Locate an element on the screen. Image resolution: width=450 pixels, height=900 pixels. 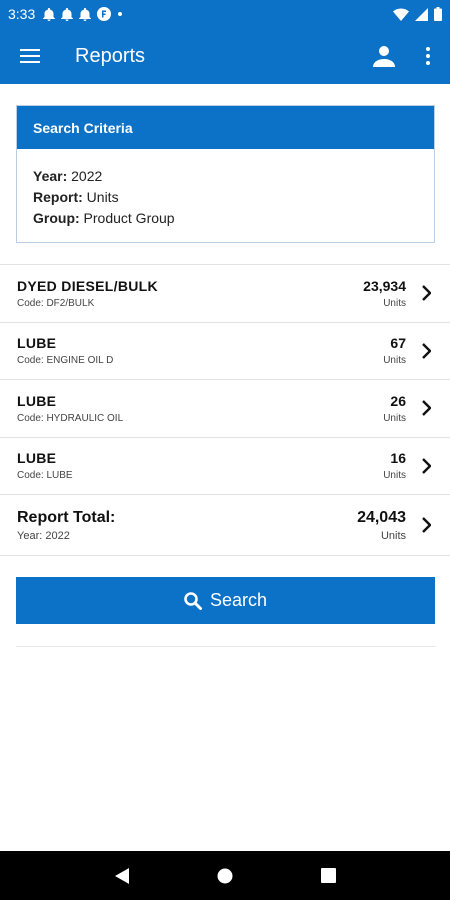
page-title: Reports is located at coordinates (110, 55).